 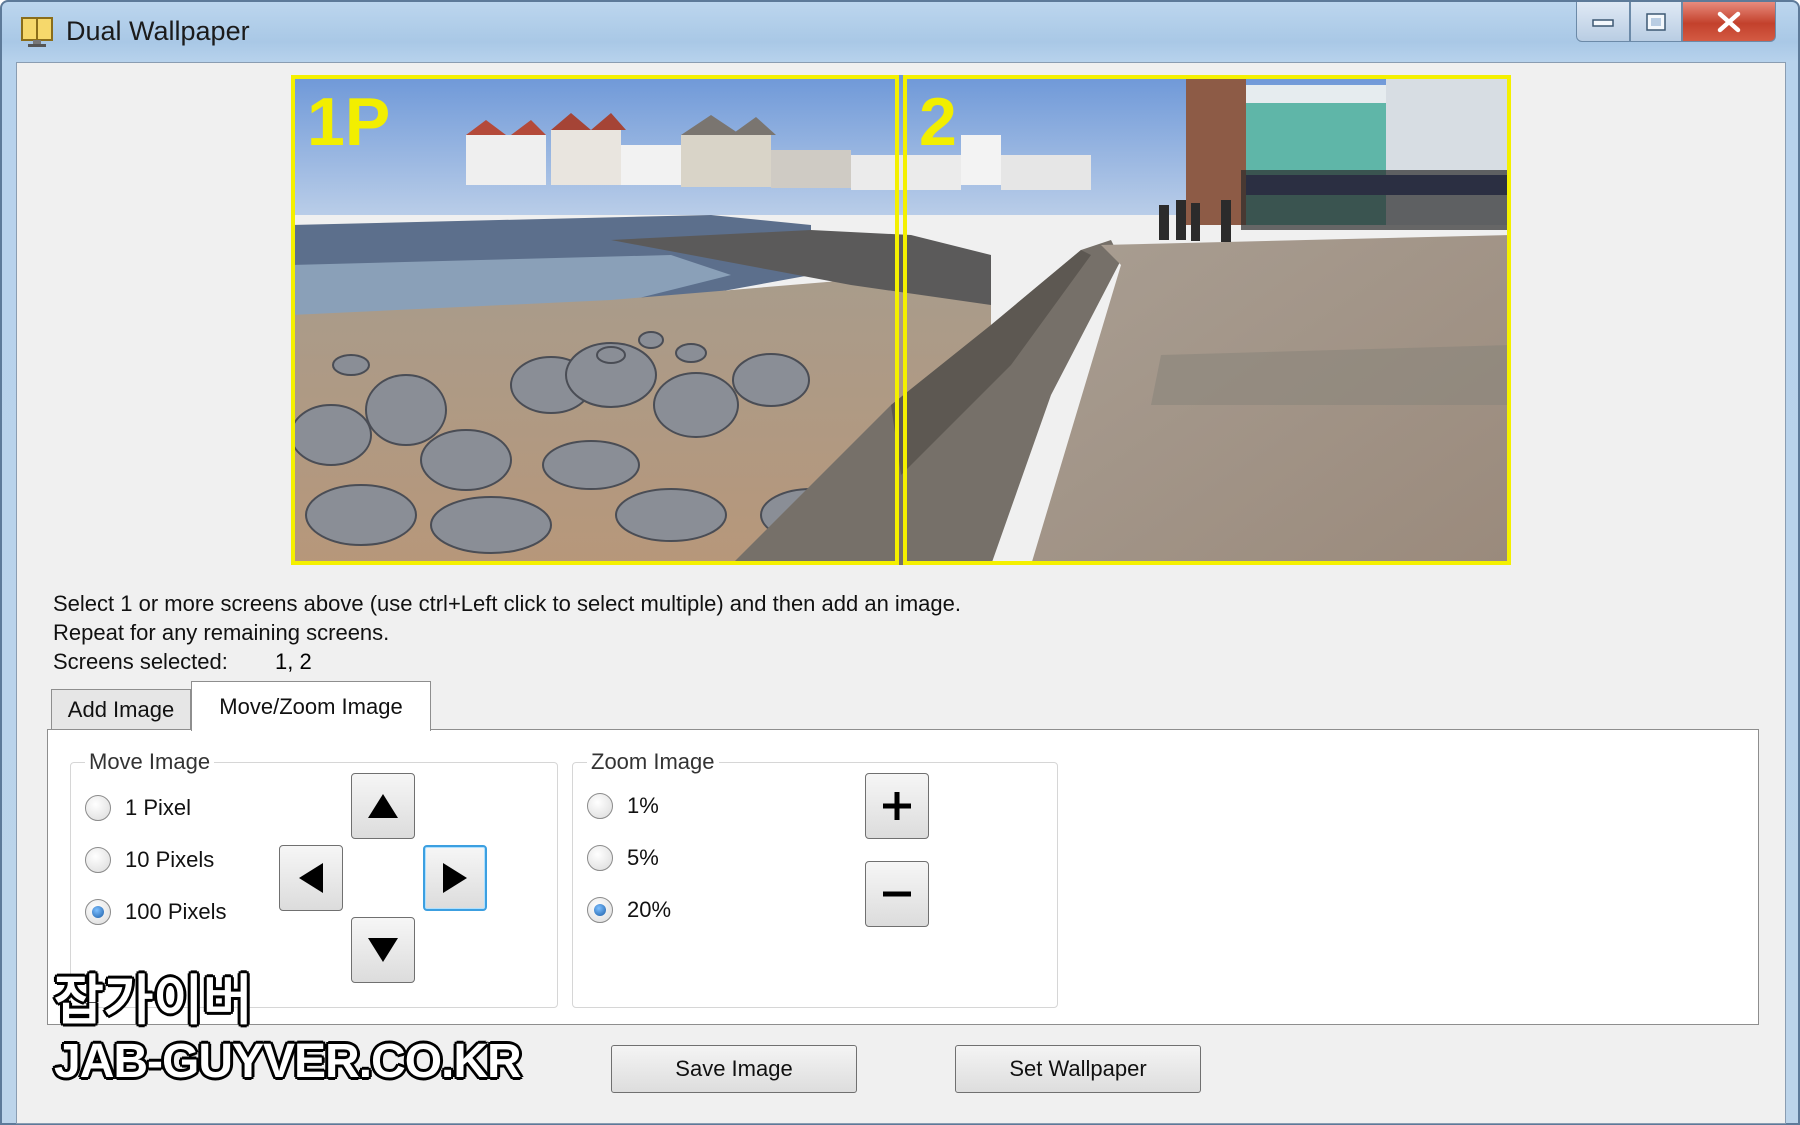 I want to click on screen-1-label: 1P, so click(x=349, y=122).